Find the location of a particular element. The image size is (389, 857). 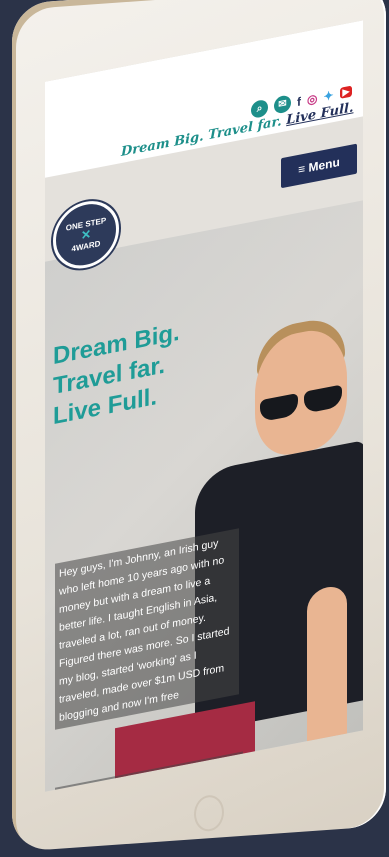

search-icon: ⌕ is located at coordinates (259, 108).